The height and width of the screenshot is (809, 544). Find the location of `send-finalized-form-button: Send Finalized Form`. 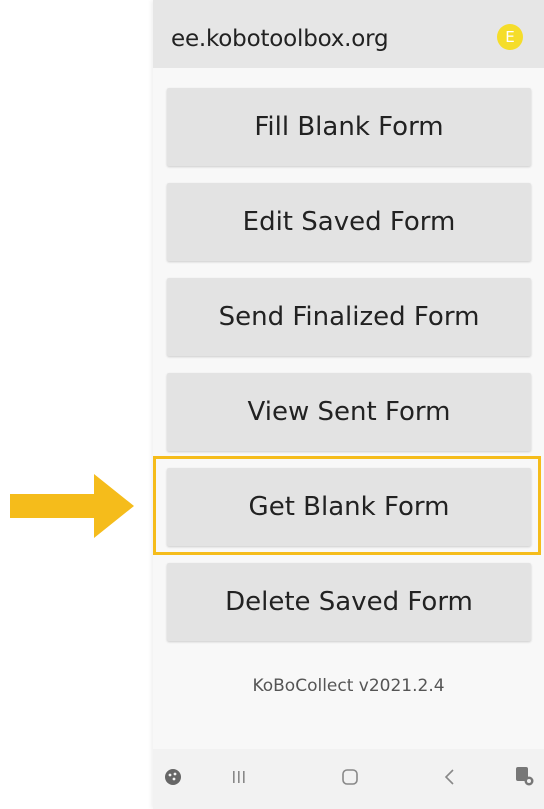

send-finalized-form-button: Send Finalized Form is located at coordinates (349, 317).